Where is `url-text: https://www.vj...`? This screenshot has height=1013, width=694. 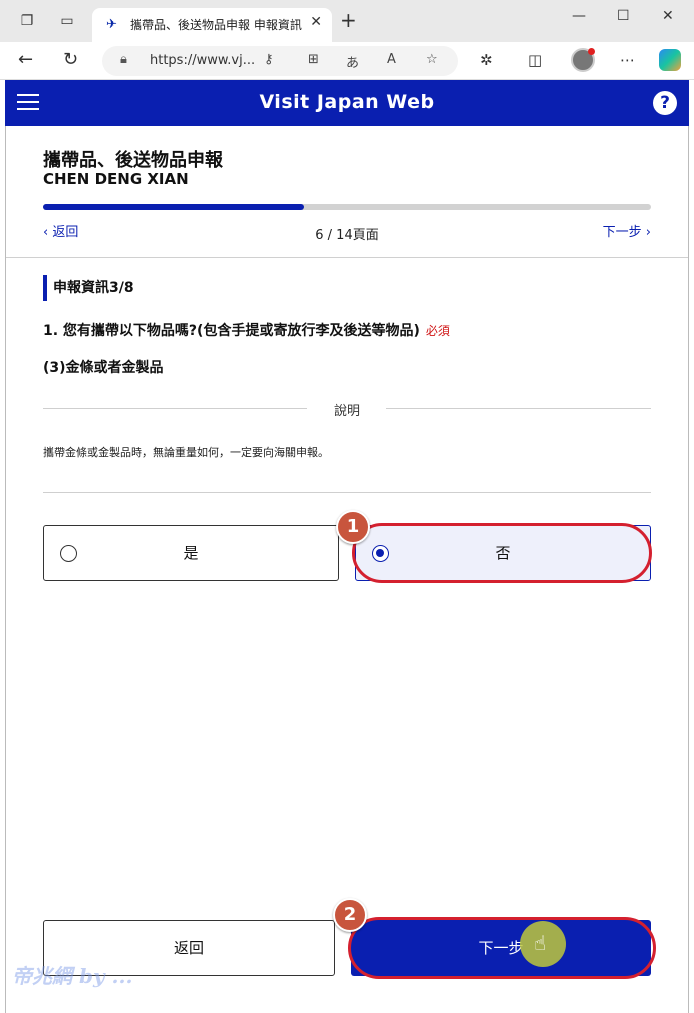
url-text: https://www.vj... is located at coordinates (203, 60).